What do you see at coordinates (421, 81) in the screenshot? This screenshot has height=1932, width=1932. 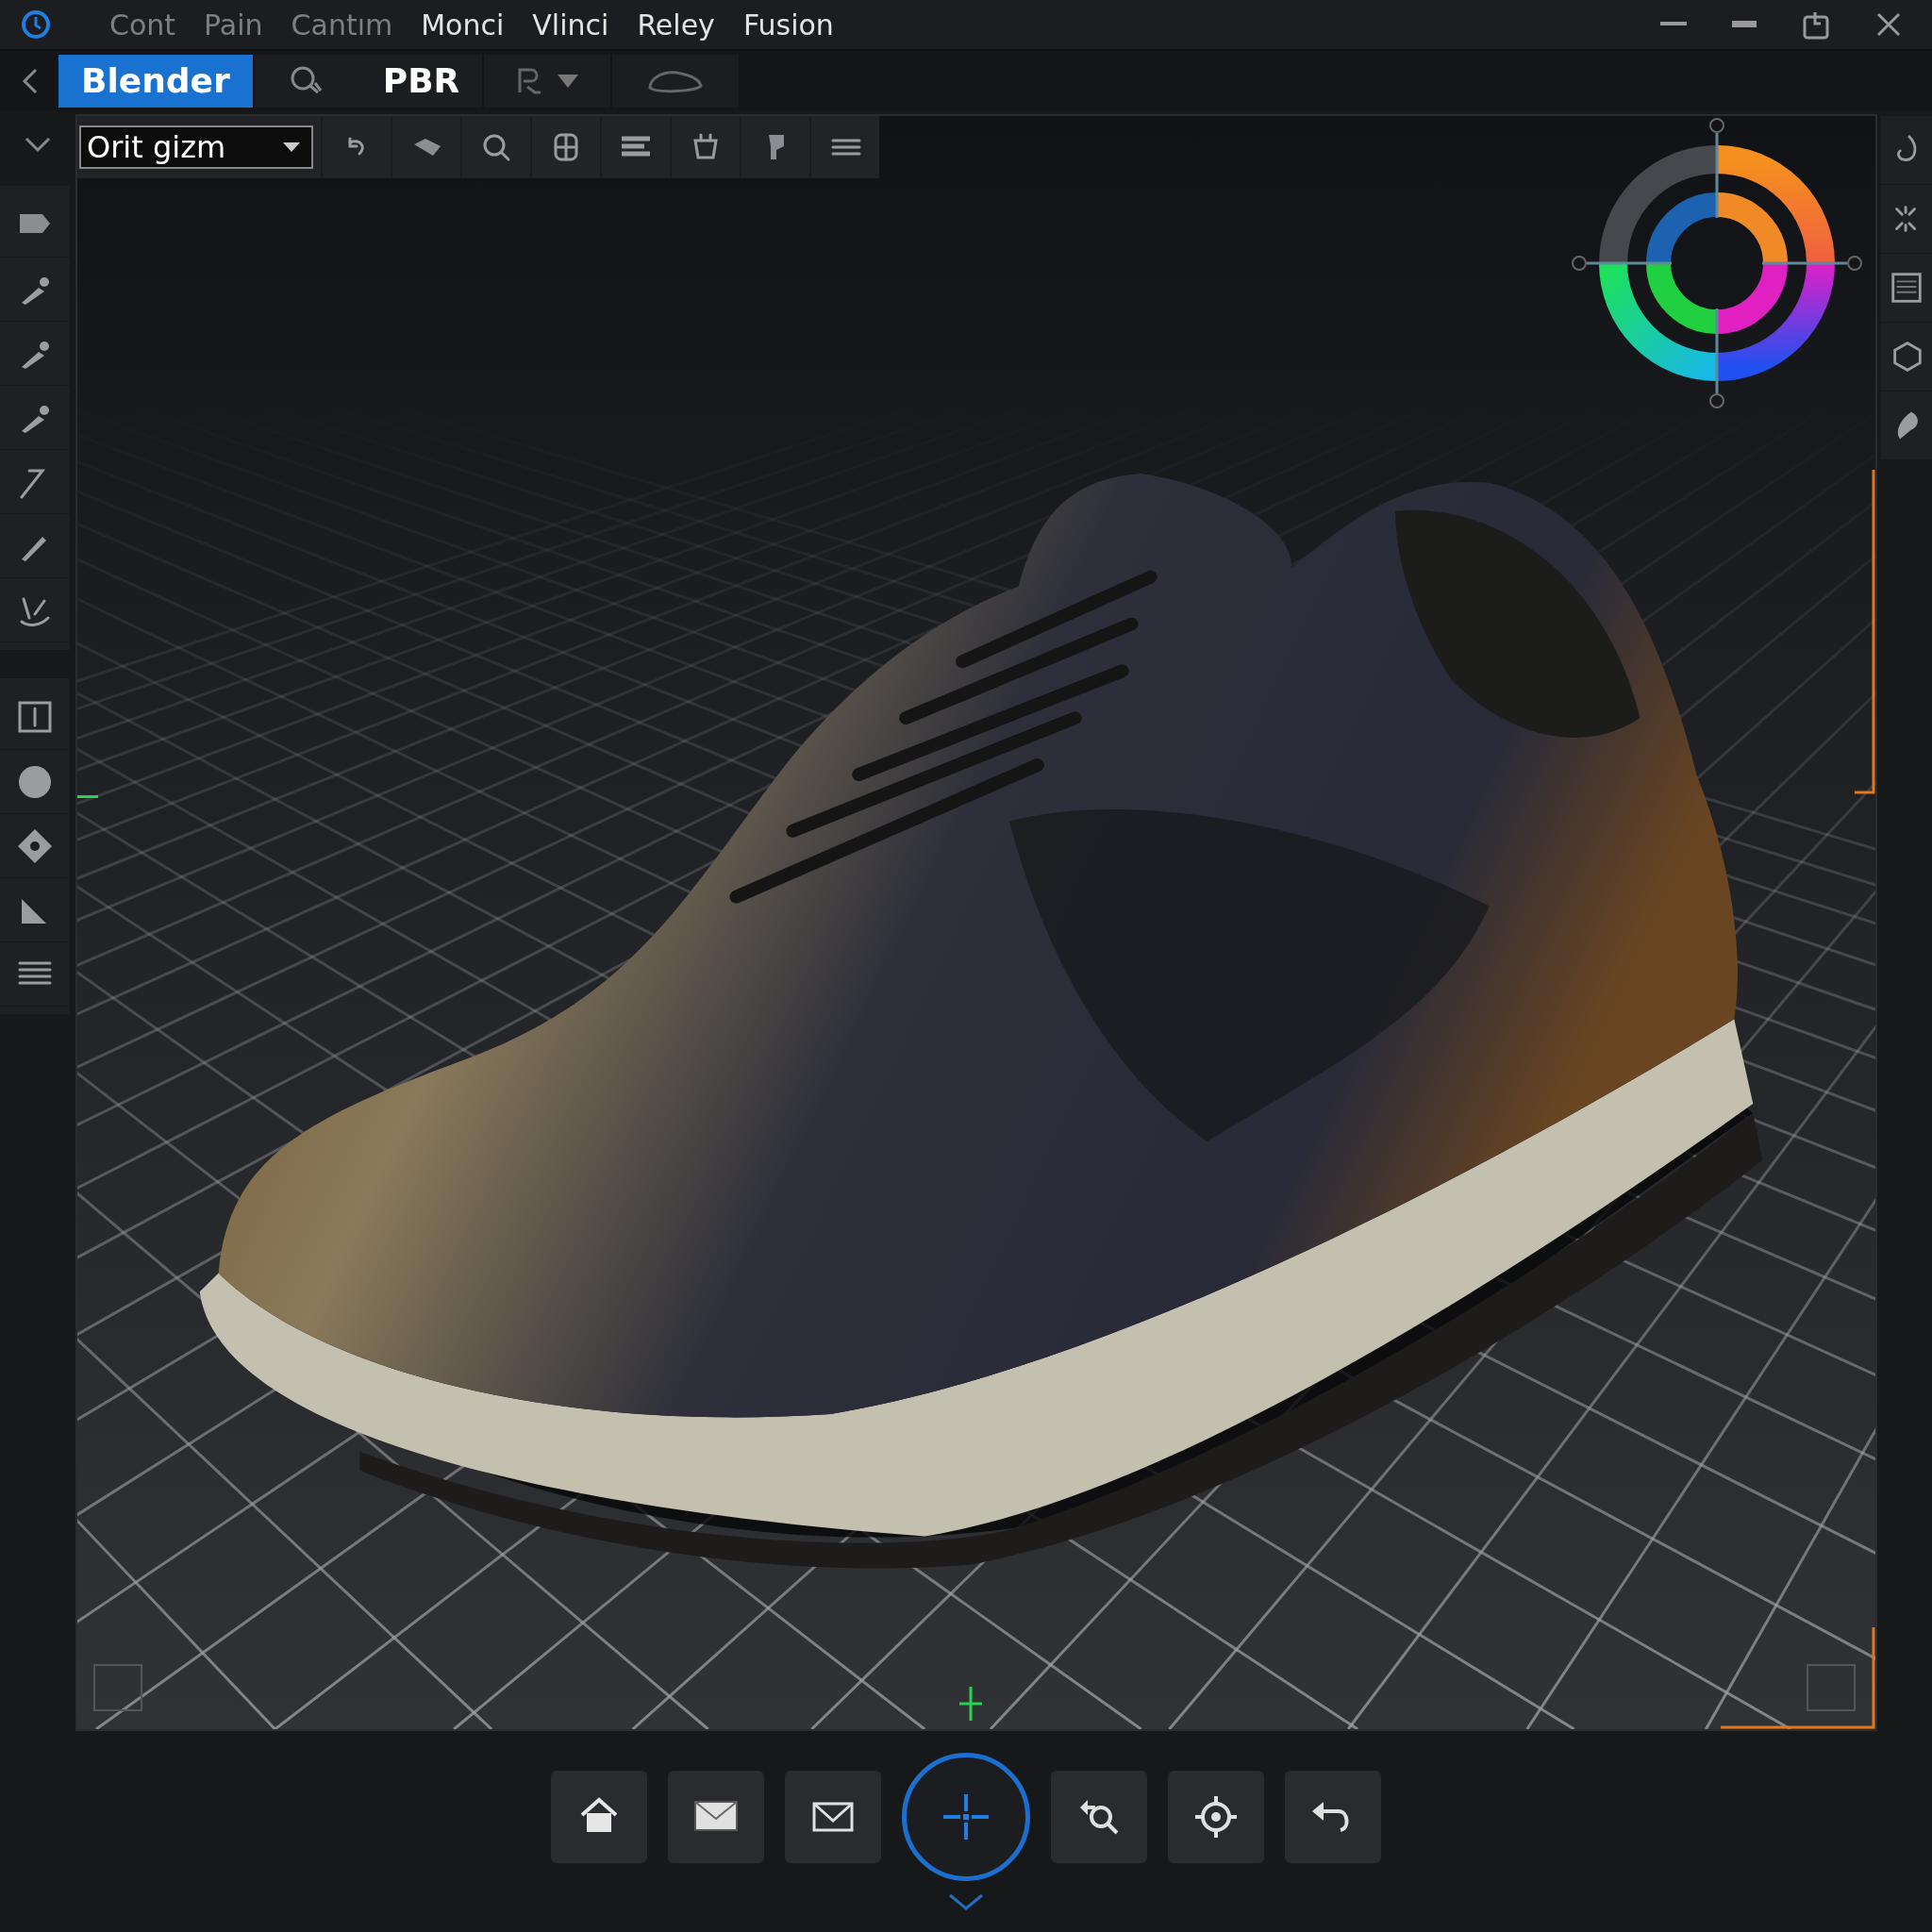 I see `tab: PBR` at bounding box center [421, 81].